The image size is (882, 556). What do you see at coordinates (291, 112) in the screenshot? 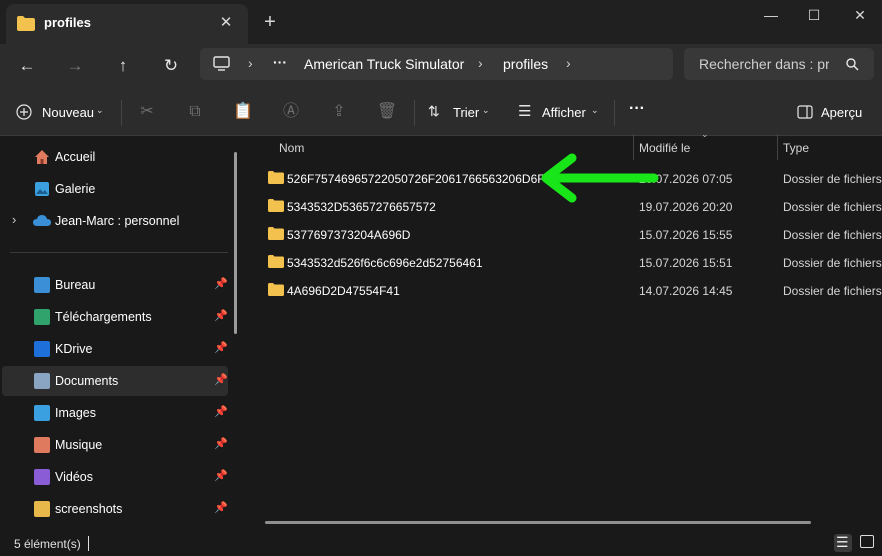
I see `rename-icon: Ⓐ` at bounding box center [291, 112].